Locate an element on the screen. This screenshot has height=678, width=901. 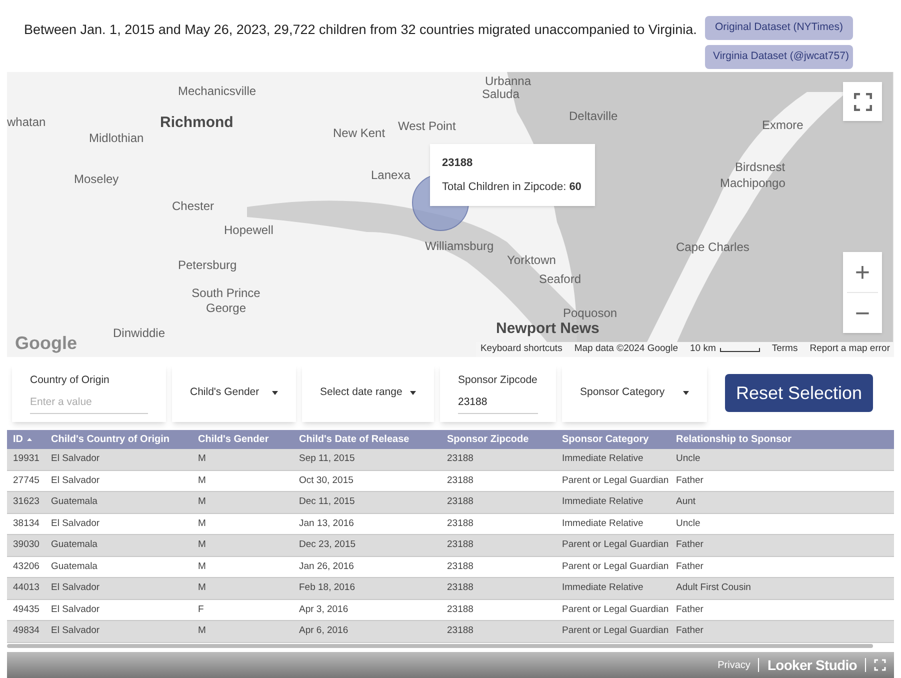
table-cell-text: Aunt is located at coordinates (686, 502).